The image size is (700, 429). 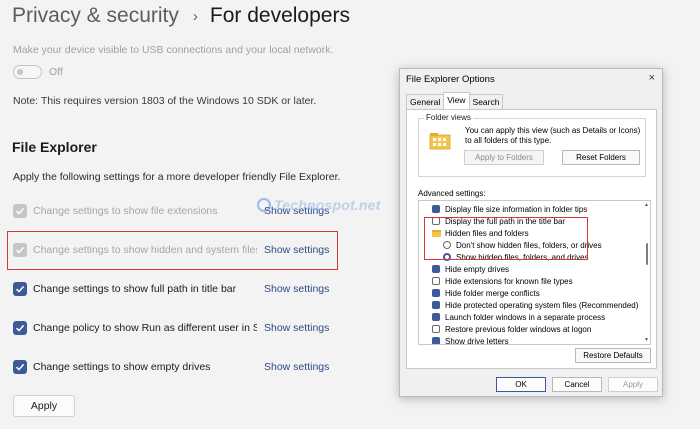 What do you see at coordinates (56, 72) in the screenshot?
I see `toggle-state-label: Off` at bounding box center [56, 72].